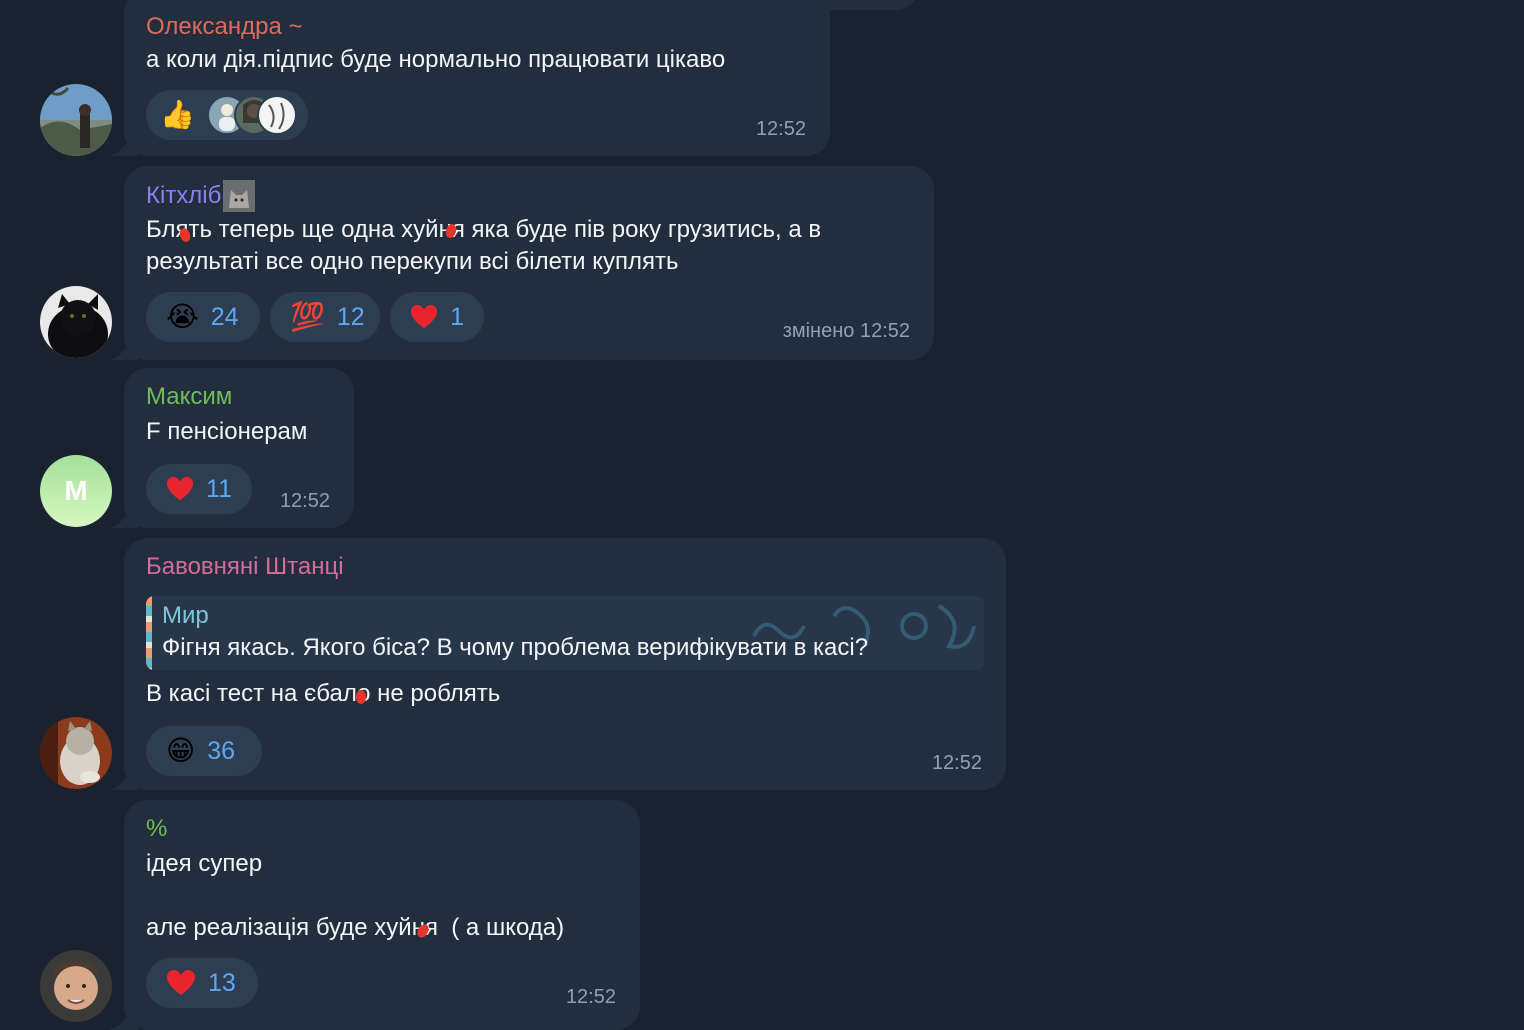 The image size is (1524, 1030). What do you see at coordinates (185, 615) in the screenshot?
I see `reply-author: Мир` at bounding box center [185, 615].